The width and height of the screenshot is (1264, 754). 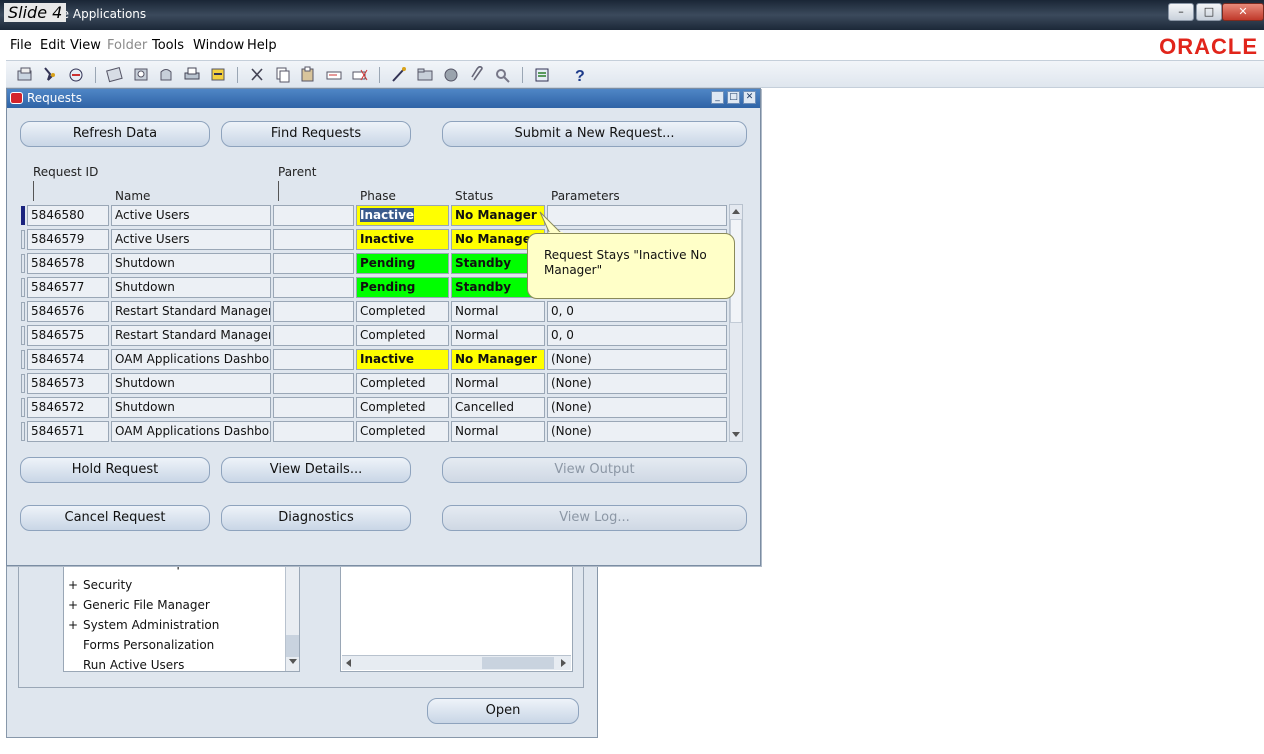 I want to click on view-output-button: View Output, so click(x=594, y=470).